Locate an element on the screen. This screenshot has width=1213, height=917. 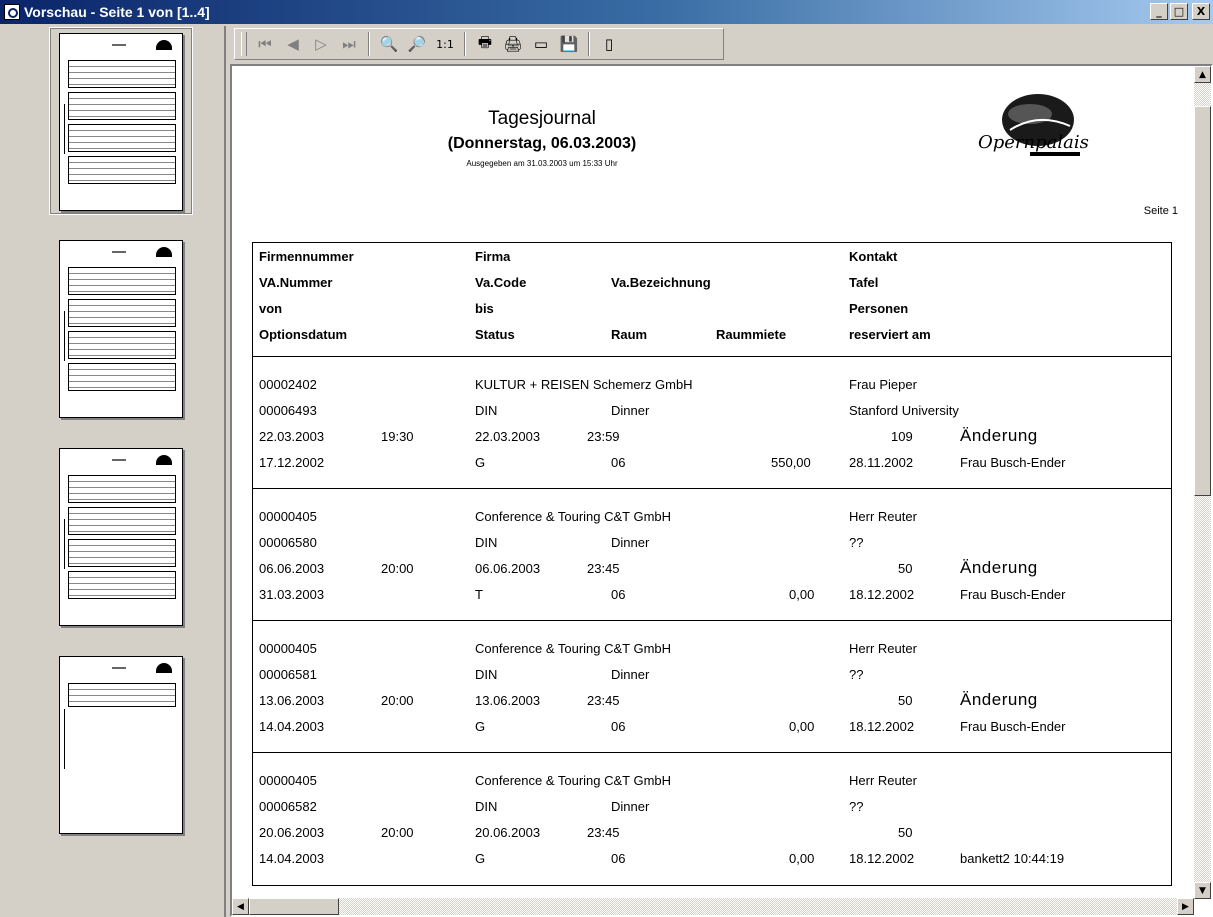
horizontal-scroll-thumb is located at coordinates (294, 906).